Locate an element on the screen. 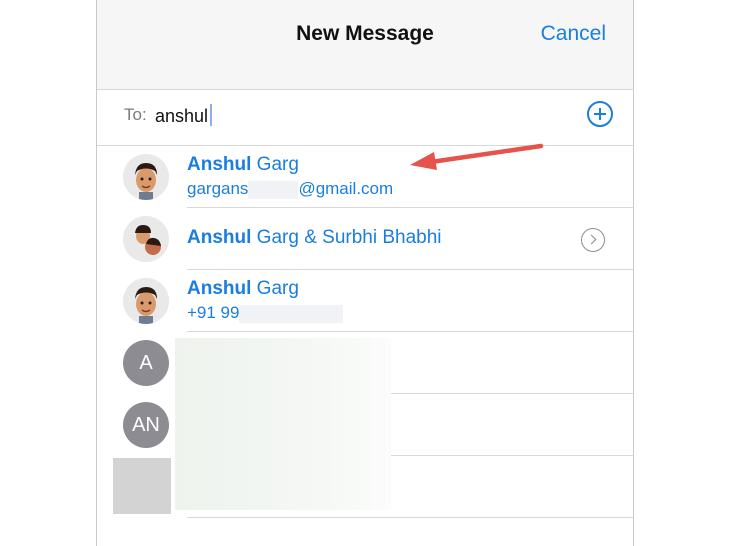  to-label: To: is located at coordinates (135, 114).